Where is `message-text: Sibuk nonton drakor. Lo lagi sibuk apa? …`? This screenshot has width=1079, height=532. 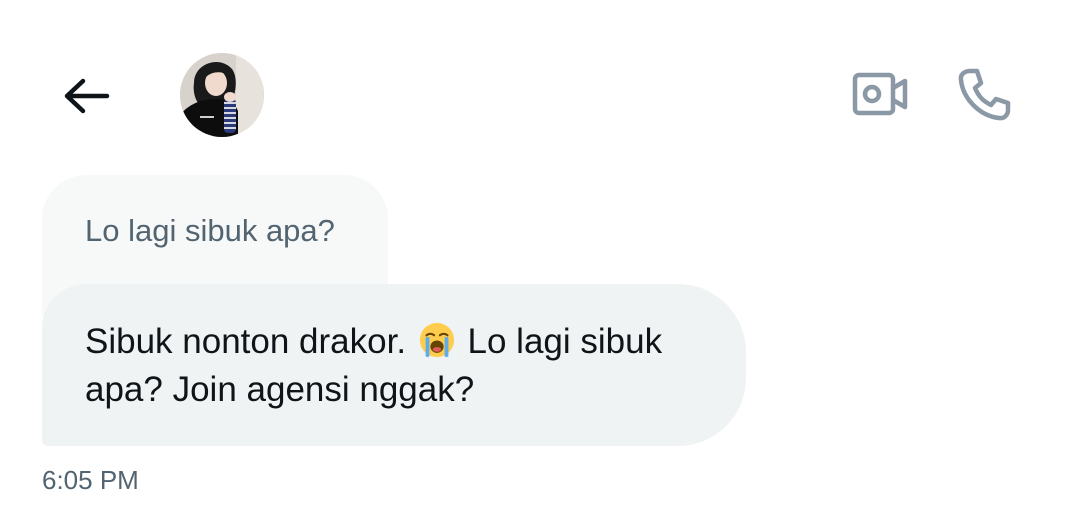
message-text: Sibuk nonton drakor. Lo lagi sibuk apa? … is located at coordinates (405, 366).